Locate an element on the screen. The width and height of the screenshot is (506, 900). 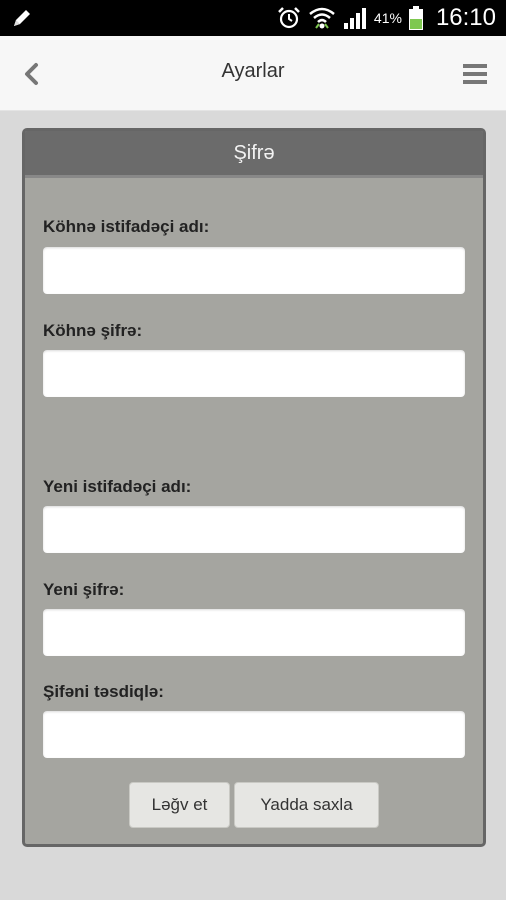
battery-percent: 41% is located at coordinates (387, 18).